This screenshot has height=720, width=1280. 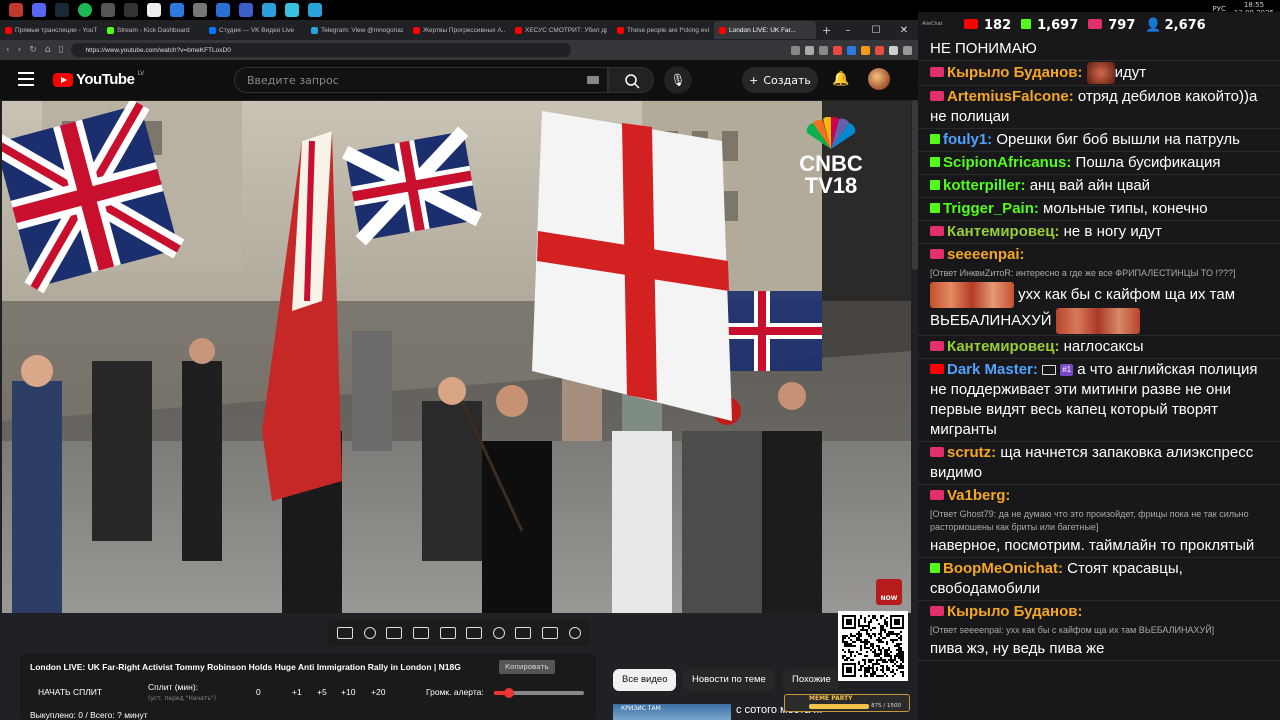 What do you see at coordinates (1049, 370) in the screenshot?
I see `crown-icon` at bounding box center [1049, 370].